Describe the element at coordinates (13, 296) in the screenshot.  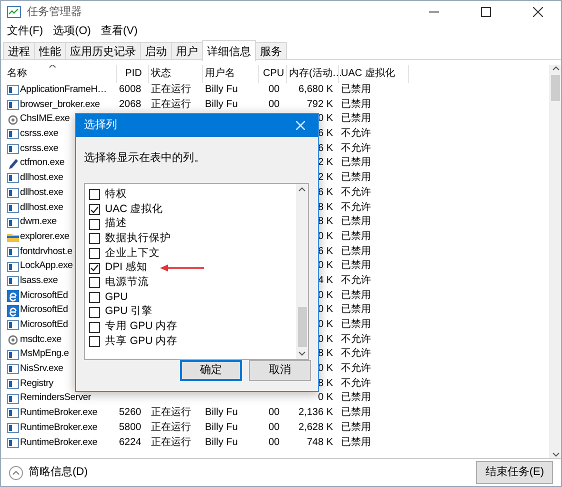
I see `e-logo-icon` at that location.